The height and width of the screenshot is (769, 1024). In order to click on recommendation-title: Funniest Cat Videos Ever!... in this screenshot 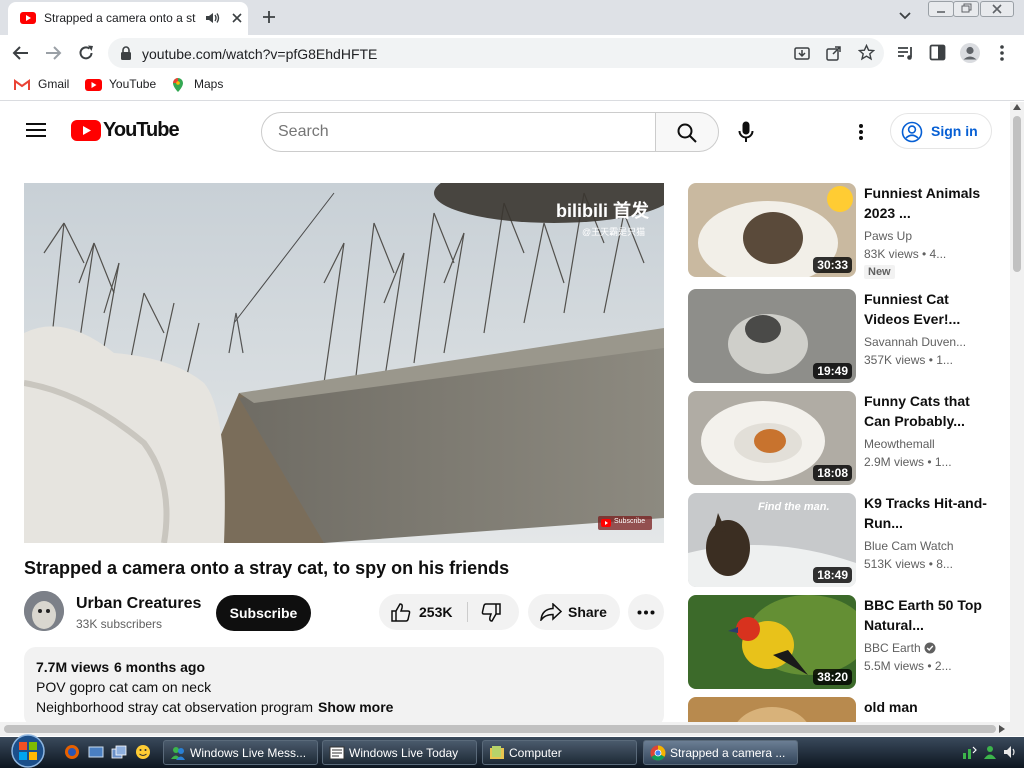, I will do `click(929, 309)`.